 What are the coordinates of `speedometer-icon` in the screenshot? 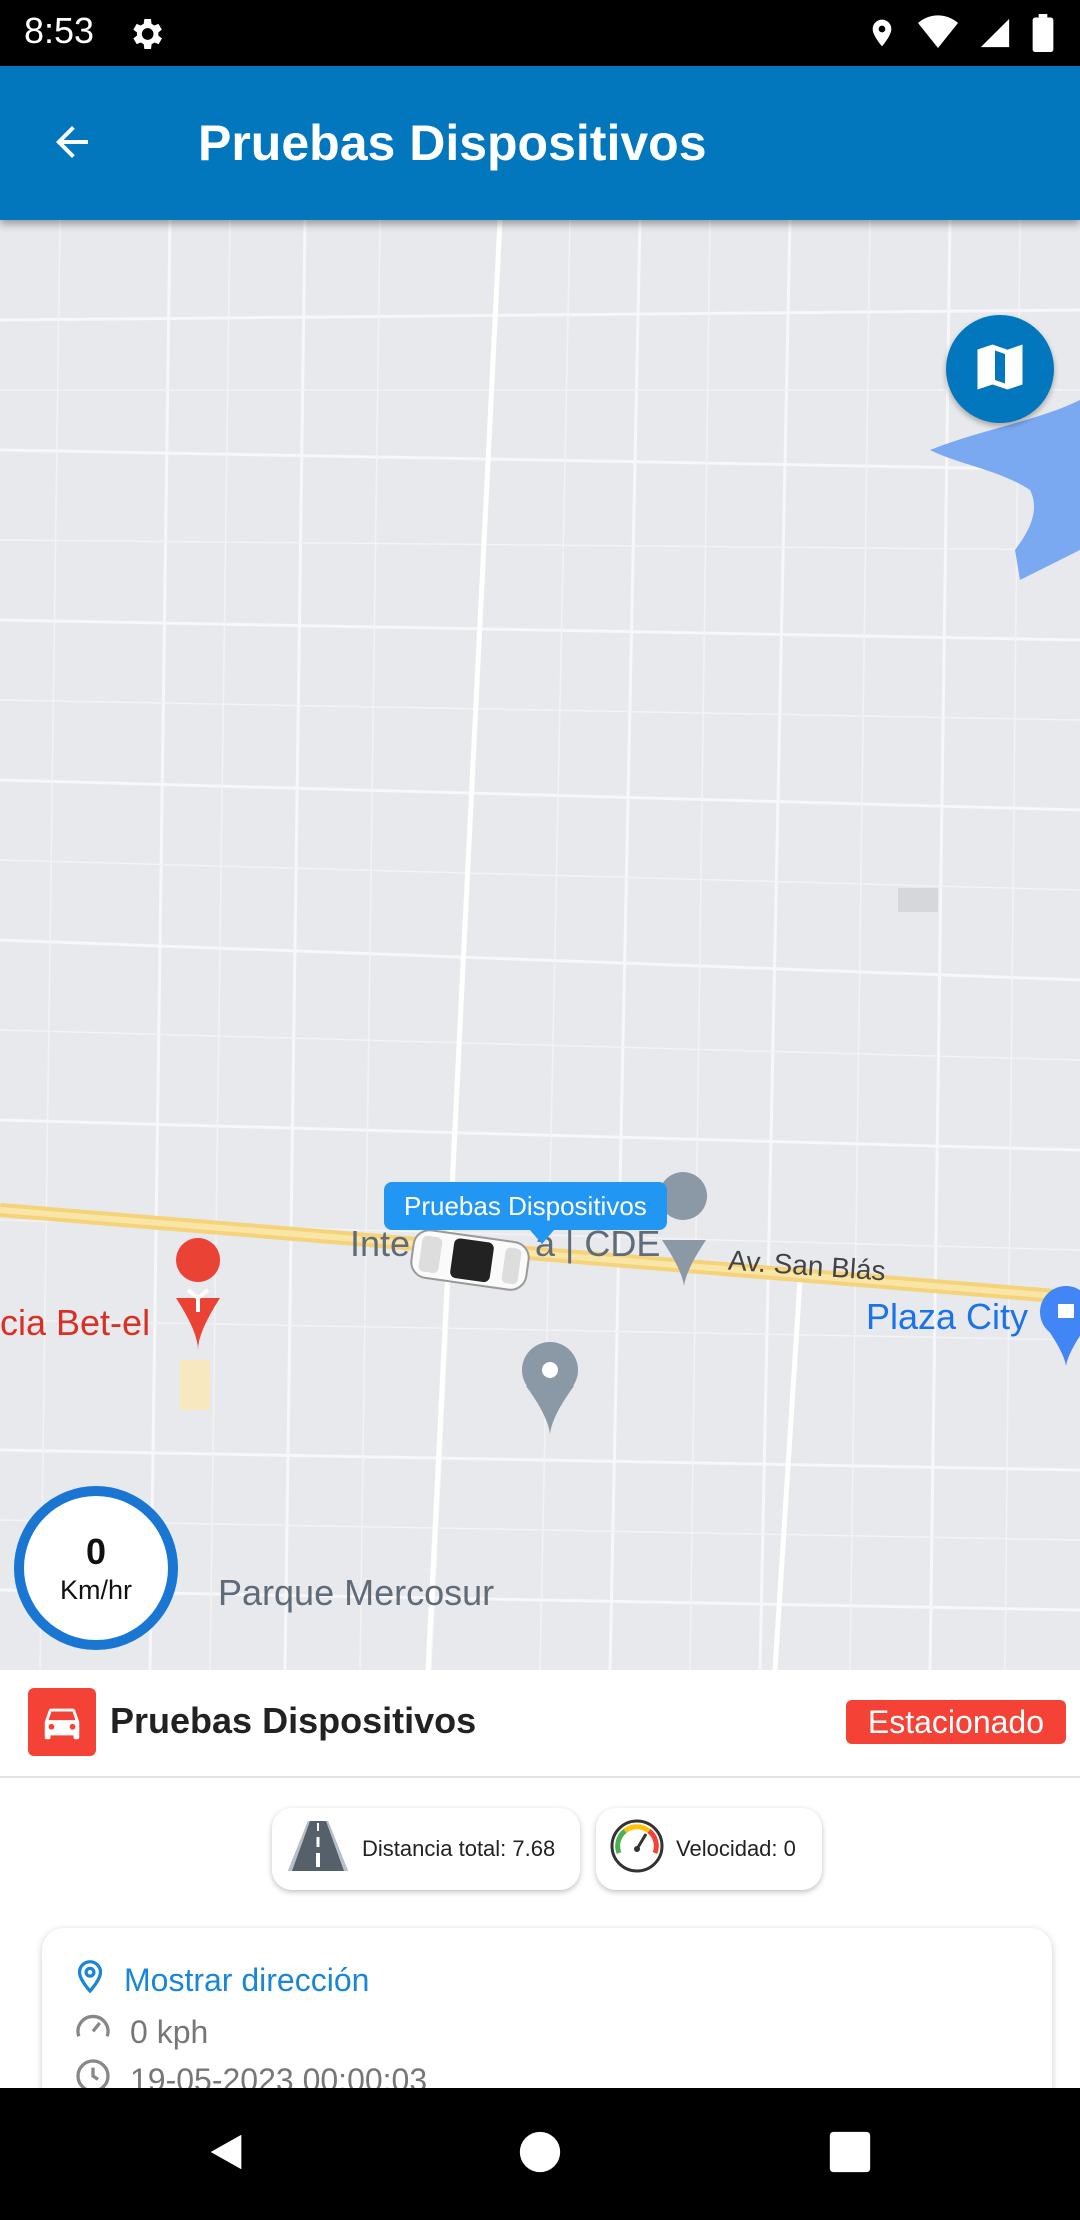 It's located at (637, 1849).